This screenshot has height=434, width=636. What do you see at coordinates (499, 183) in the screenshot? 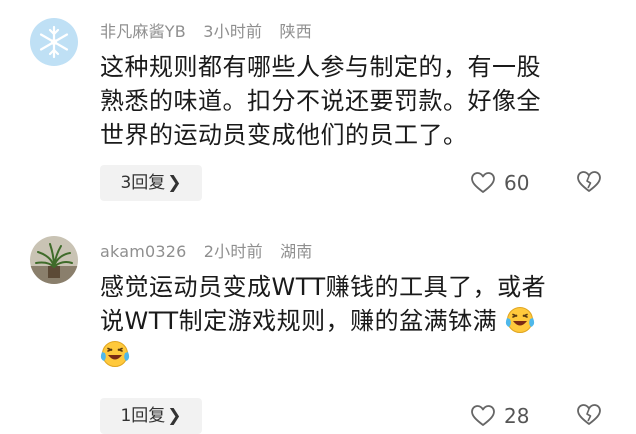
I see `like-button: 60` at bounding box center [499, 183].